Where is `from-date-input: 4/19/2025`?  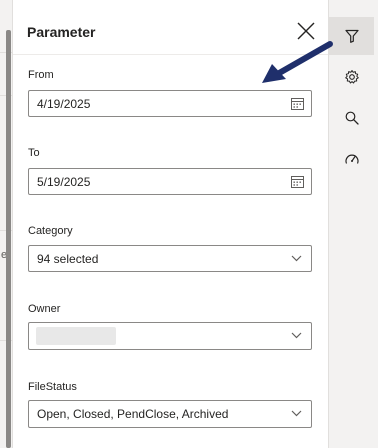
from-date-input: 4/19/2025 is located at coordinates (170, 103).